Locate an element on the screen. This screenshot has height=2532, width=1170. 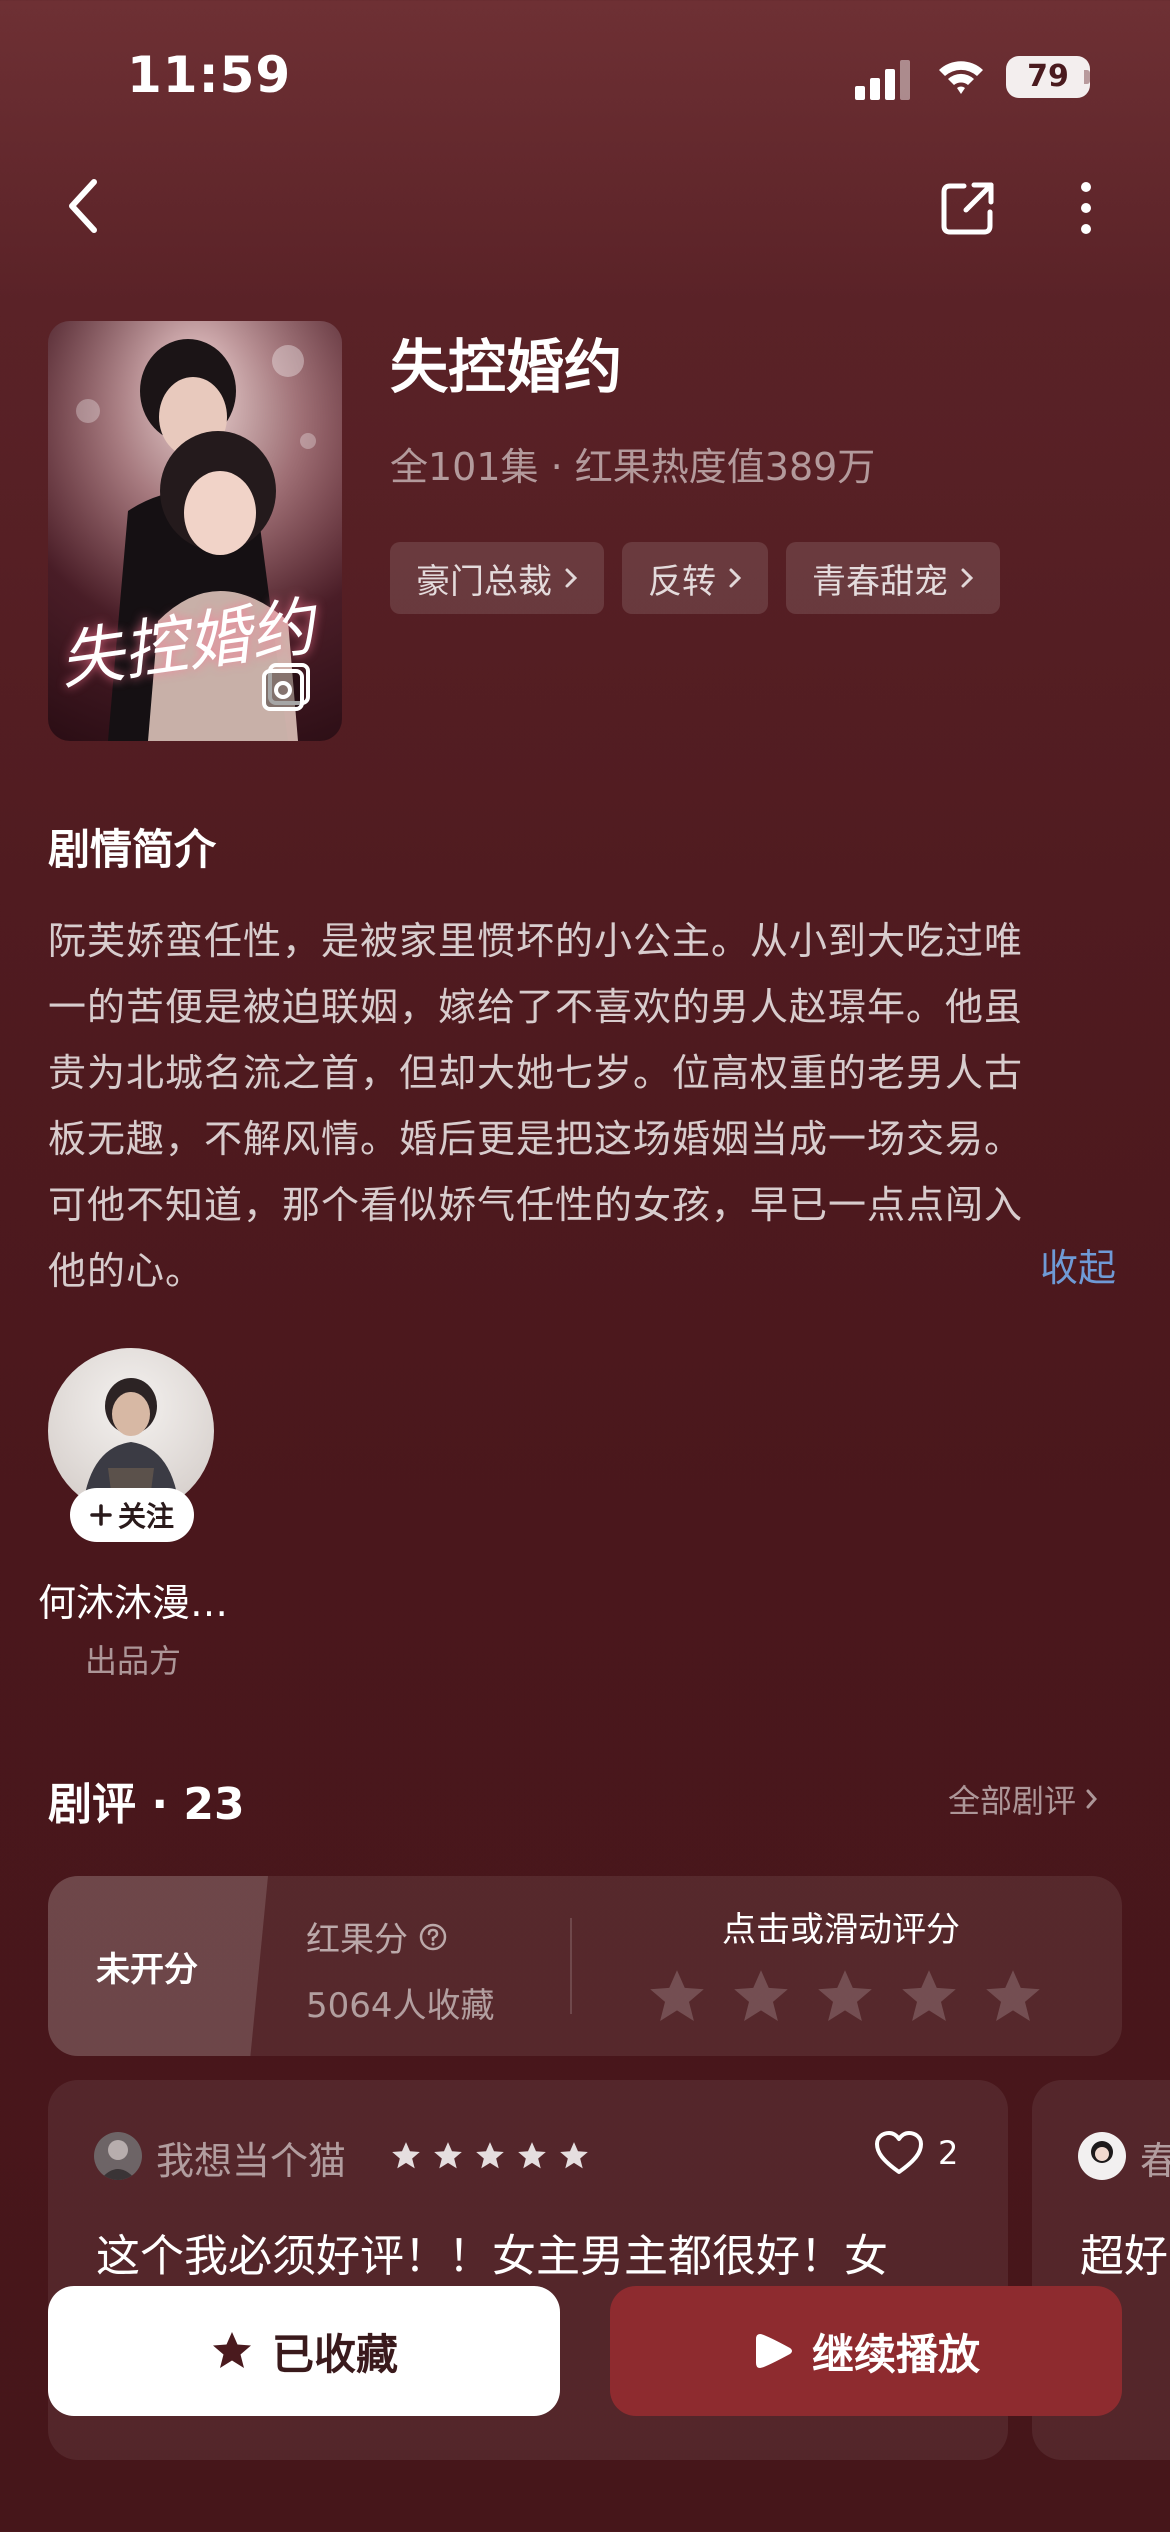
plus-icon is located at coordinates (101, 1515).